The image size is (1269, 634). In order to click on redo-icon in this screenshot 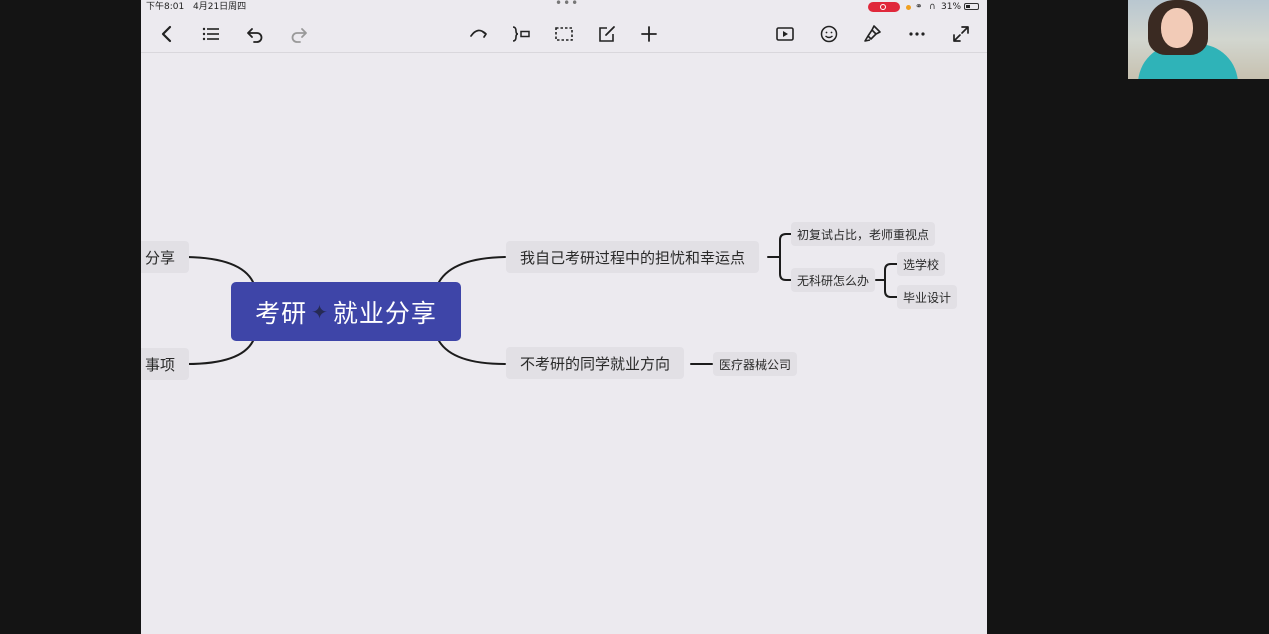, I will do `click(299, 35)`.